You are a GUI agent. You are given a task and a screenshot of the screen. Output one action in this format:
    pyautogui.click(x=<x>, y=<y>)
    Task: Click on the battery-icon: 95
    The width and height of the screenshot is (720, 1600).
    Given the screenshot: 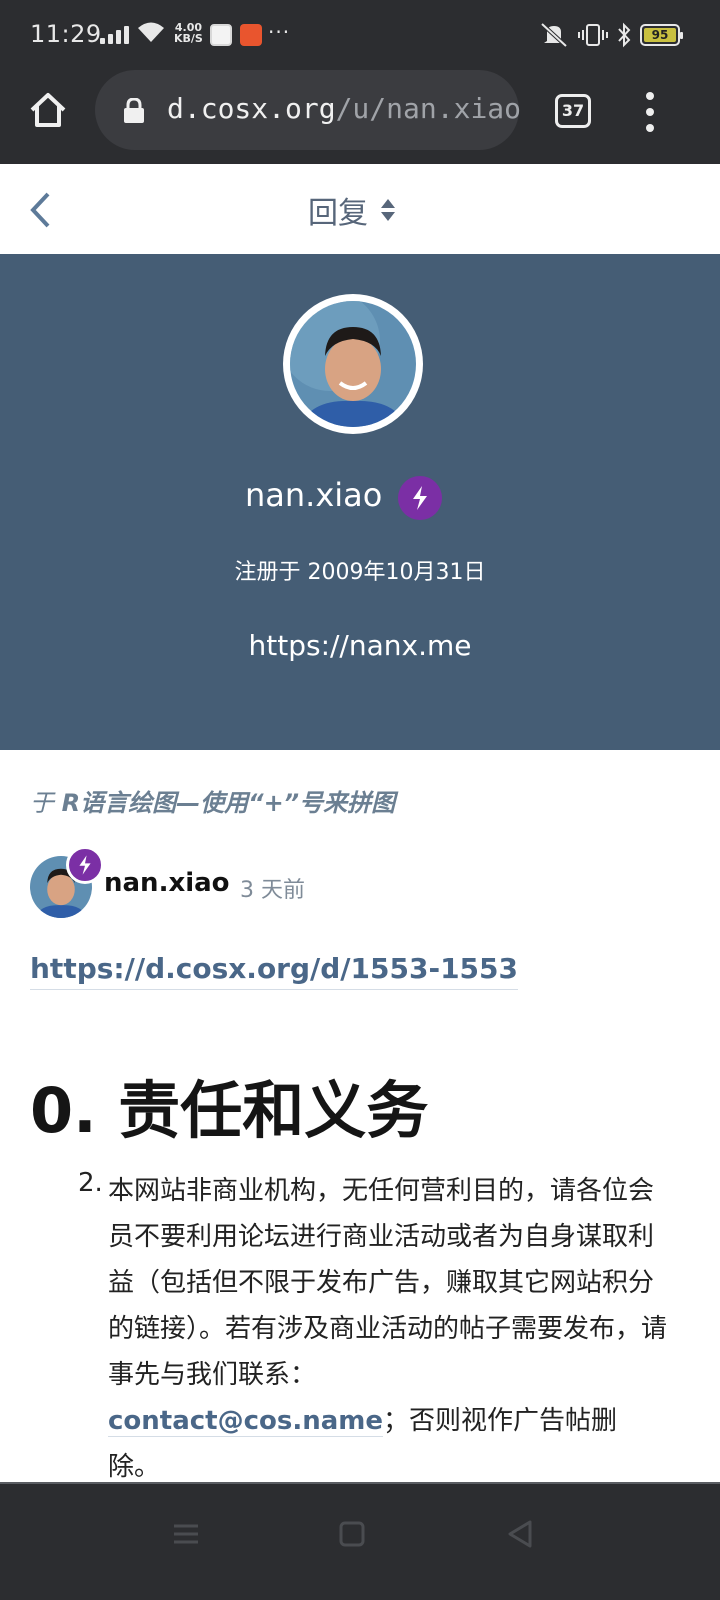 What is the action you would take?
    pyautogui.click(x=661, y=35)
    